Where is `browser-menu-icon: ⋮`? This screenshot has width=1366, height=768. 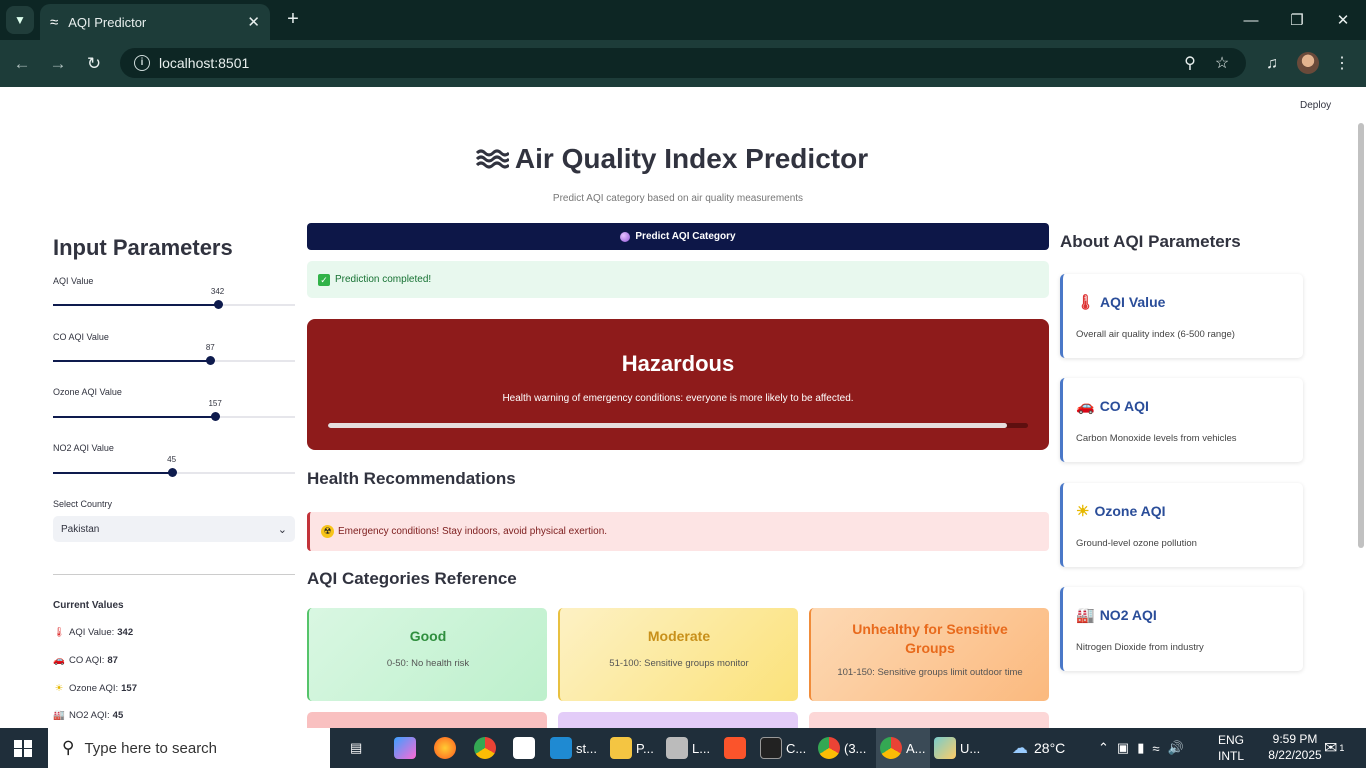
browser-menu-icon: ⋮ is located at coordinates (1342, 64).